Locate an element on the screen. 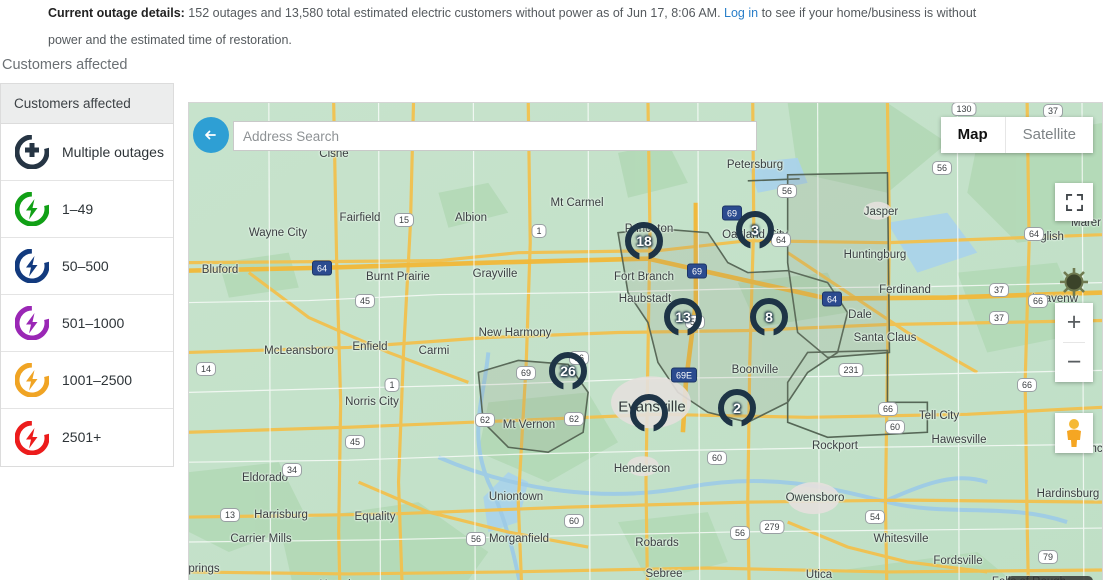 The image size is (1107, 580). outage-cluster-marker is located at coordinates (649, 413).